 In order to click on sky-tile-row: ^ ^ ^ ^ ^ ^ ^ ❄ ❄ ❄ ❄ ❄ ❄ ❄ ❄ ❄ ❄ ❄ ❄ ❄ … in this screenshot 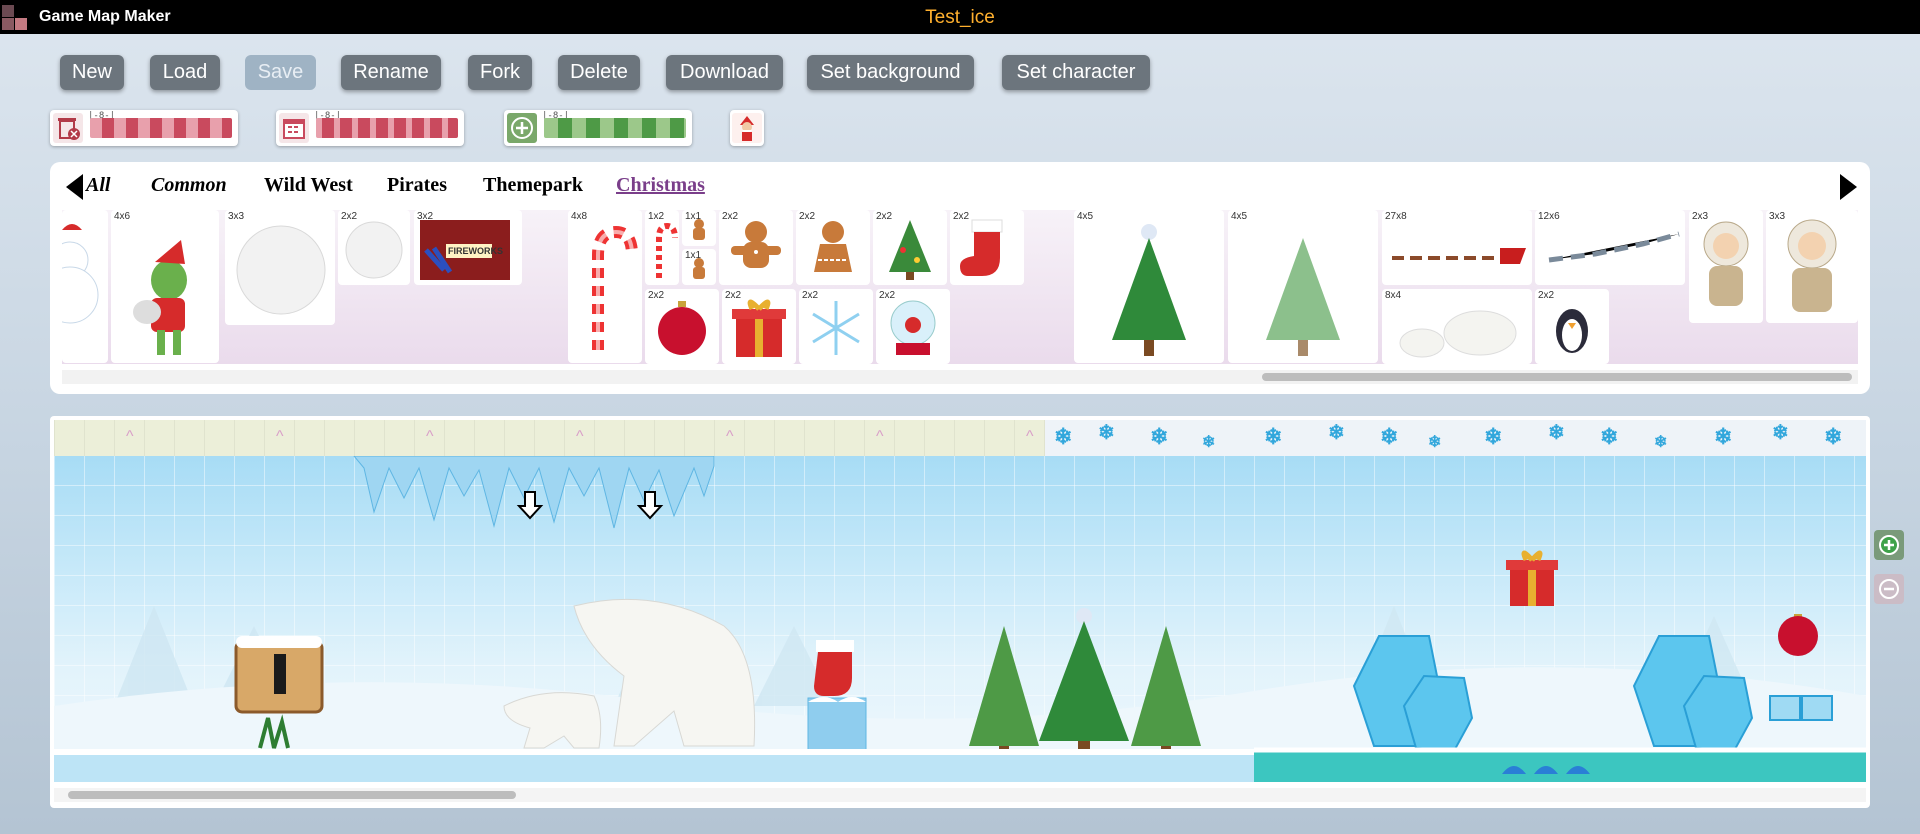, I will do `click(960, 438)`.